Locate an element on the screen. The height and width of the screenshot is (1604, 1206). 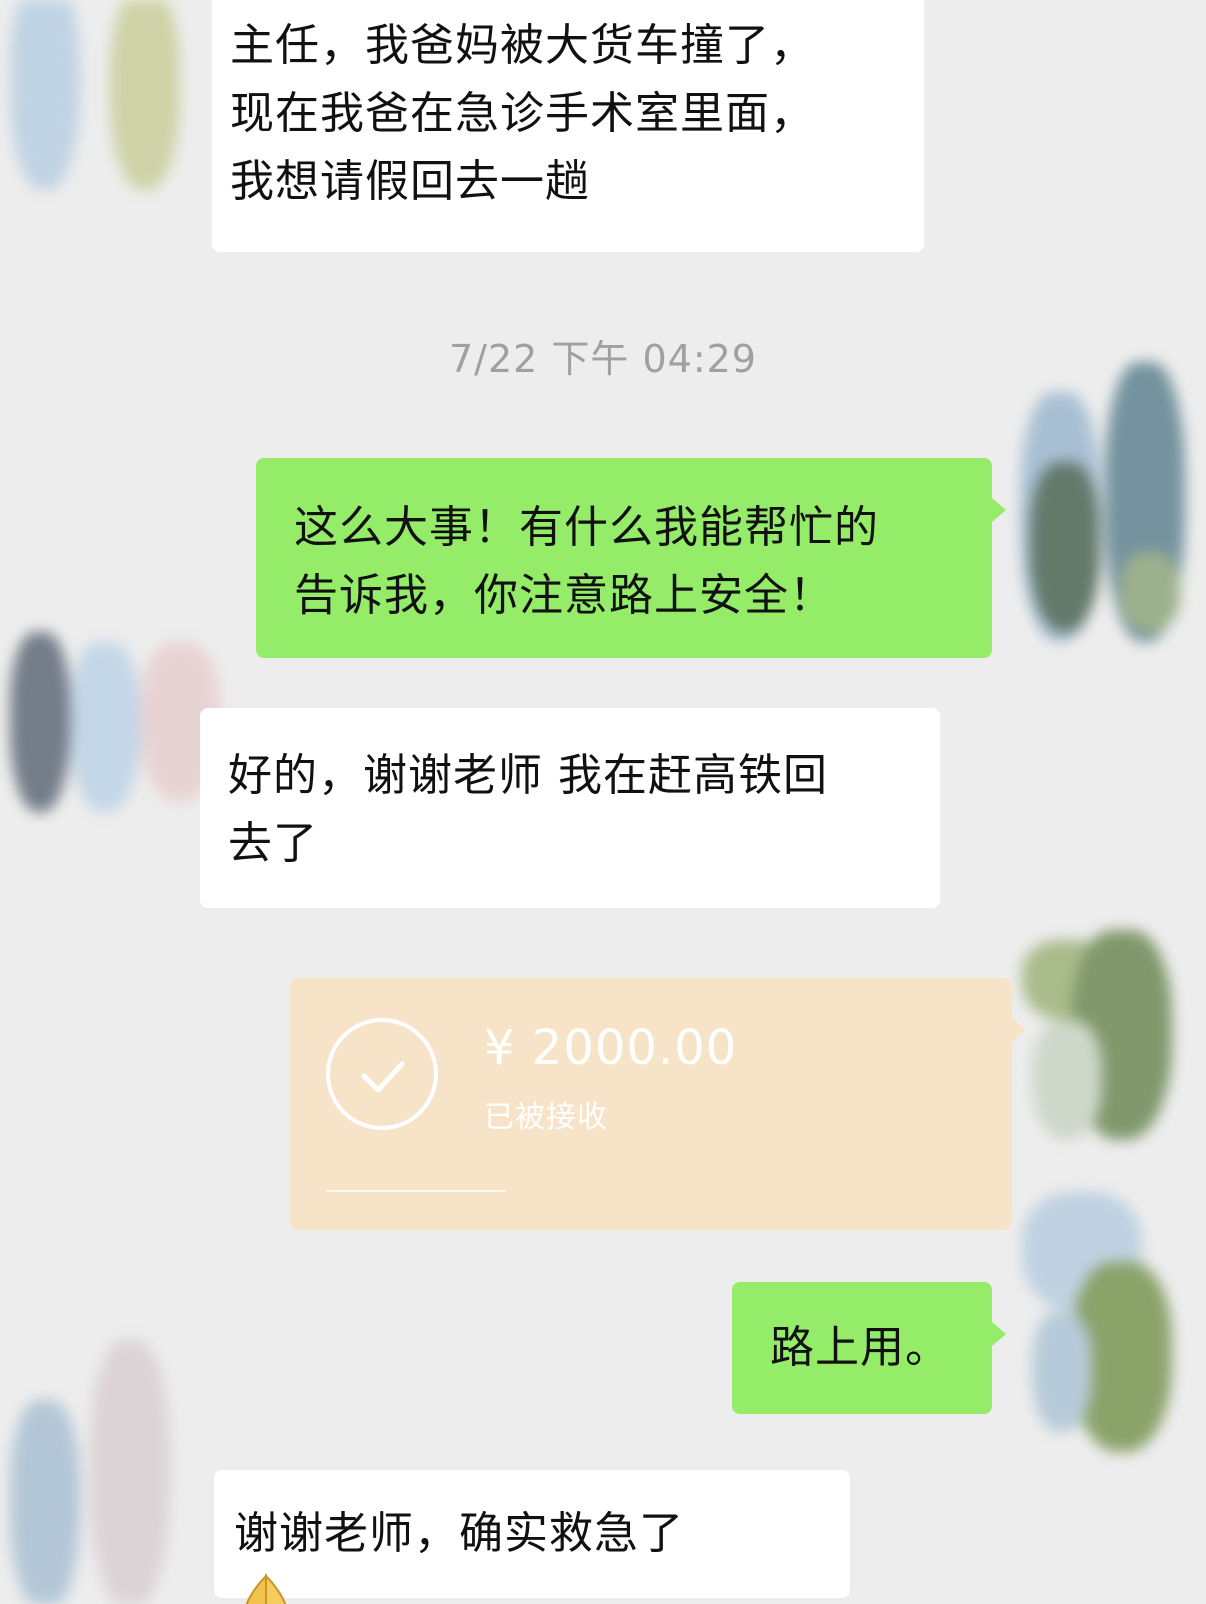
folded-hands-icon is located at coordinates (266, 1588).